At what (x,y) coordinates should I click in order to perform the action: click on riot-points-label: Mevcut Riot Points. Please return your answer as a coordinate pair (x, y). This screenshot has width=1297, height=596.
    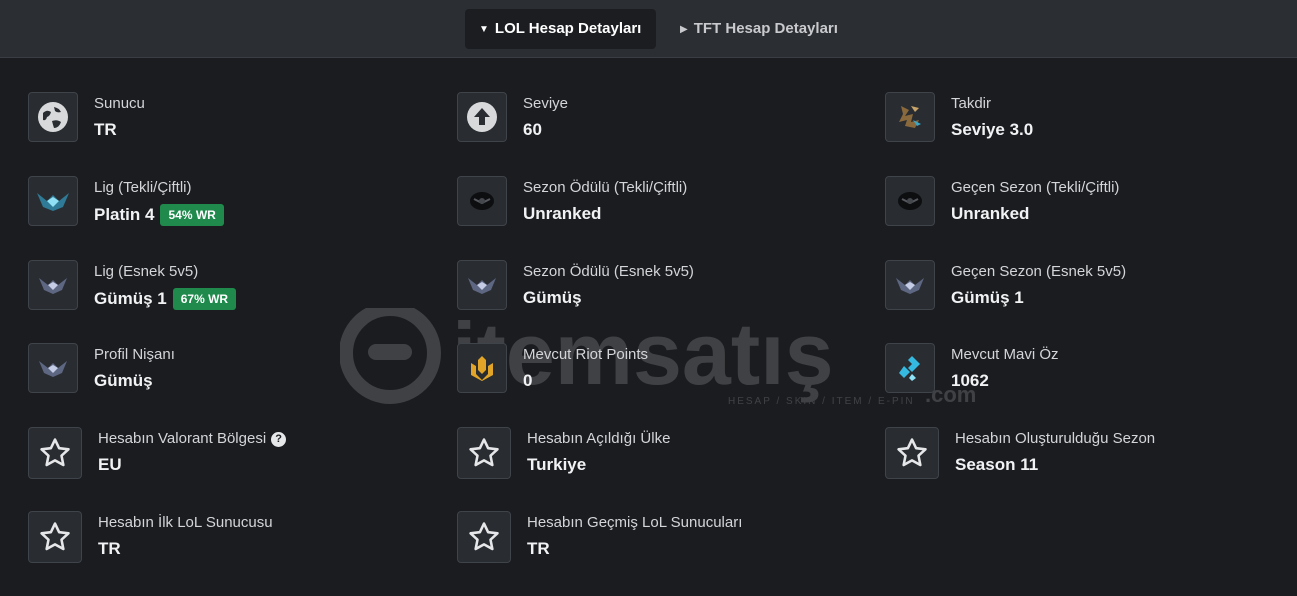
    Looking at the image, I should click on (586, 354).